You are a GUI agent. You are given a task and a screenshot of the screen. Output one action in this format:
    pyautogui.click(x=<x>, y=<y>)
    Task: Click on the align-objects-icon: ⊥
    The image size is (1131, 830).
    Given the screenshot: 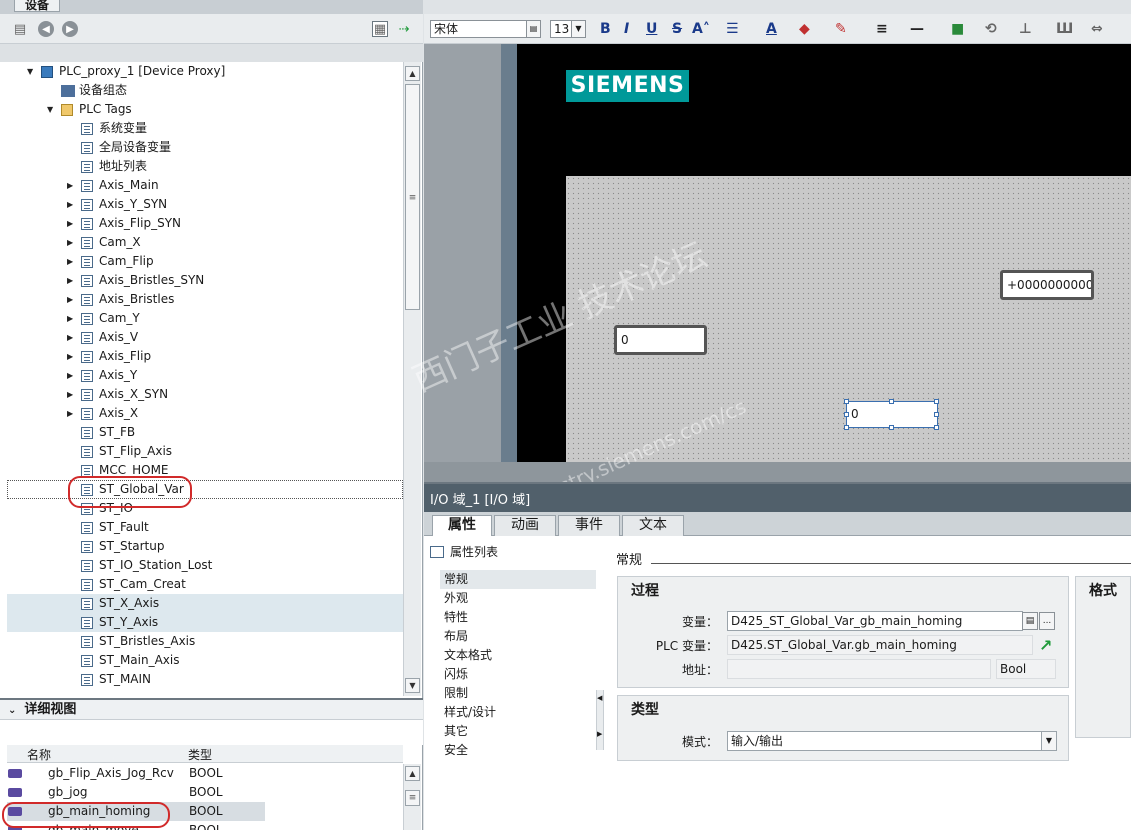 What is the action you would take?
    pyautogui.click(x=1025, y=29)
    